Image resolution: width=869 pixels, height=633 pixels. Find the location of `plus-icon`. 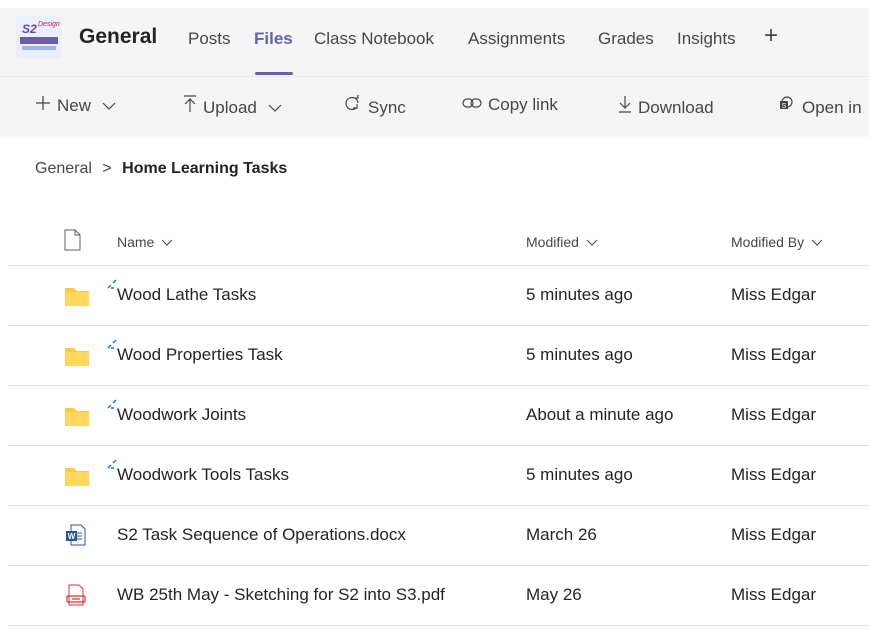

plus-icon is located at coordinates (43, 105).